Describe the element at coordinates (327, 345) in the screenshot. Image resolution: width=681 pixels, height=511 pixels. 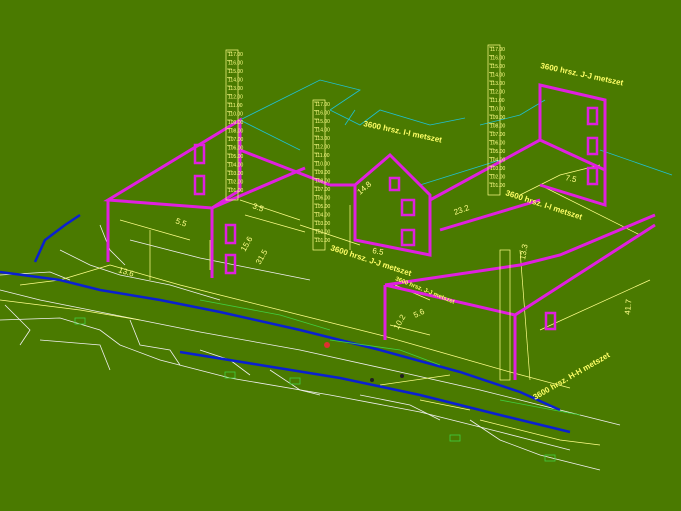
I see `survey-marker-red` at that location.